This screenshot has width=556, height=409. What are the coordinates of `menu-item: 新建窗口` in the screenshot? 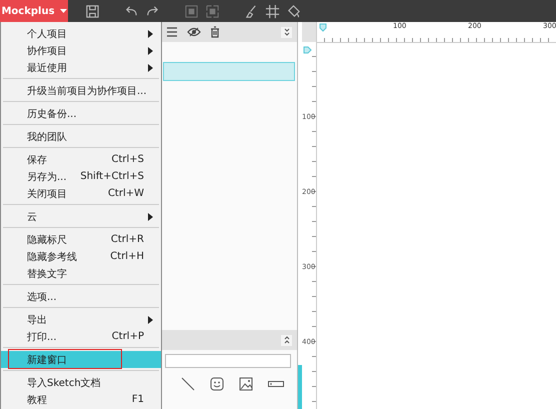 It's located at (81, 359).